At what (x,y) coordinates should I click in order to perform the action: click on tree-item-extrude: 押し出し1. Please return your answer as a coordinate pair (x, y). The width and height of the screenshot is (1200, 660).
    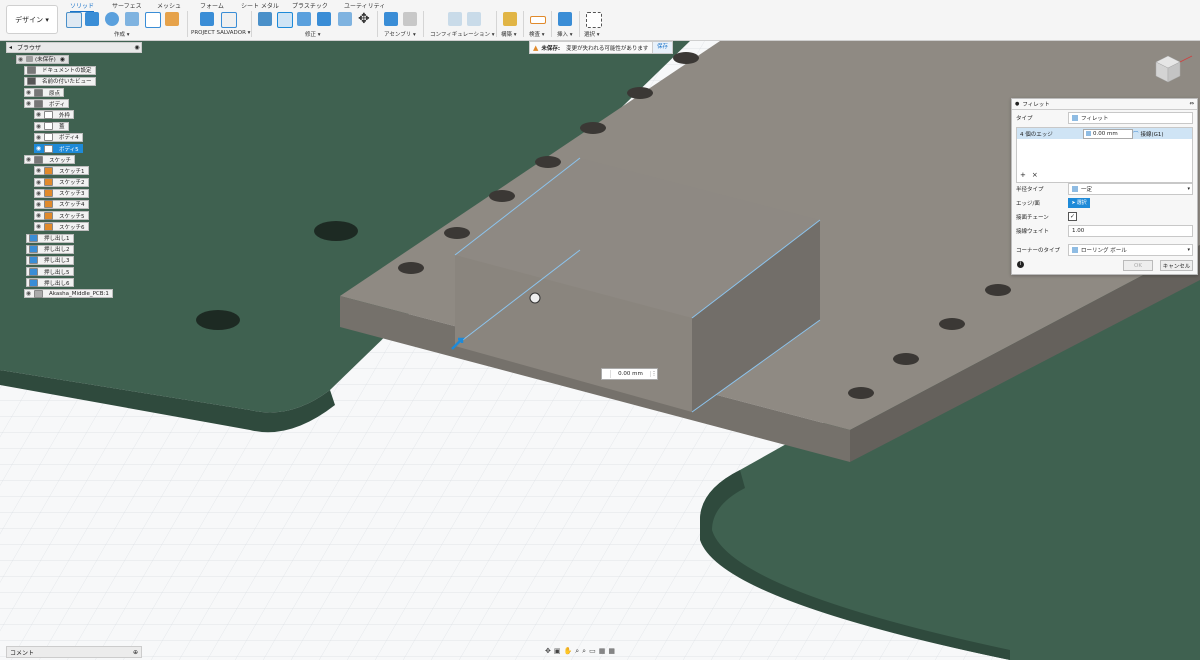
    Looking at the image, I should click on (80, 238).